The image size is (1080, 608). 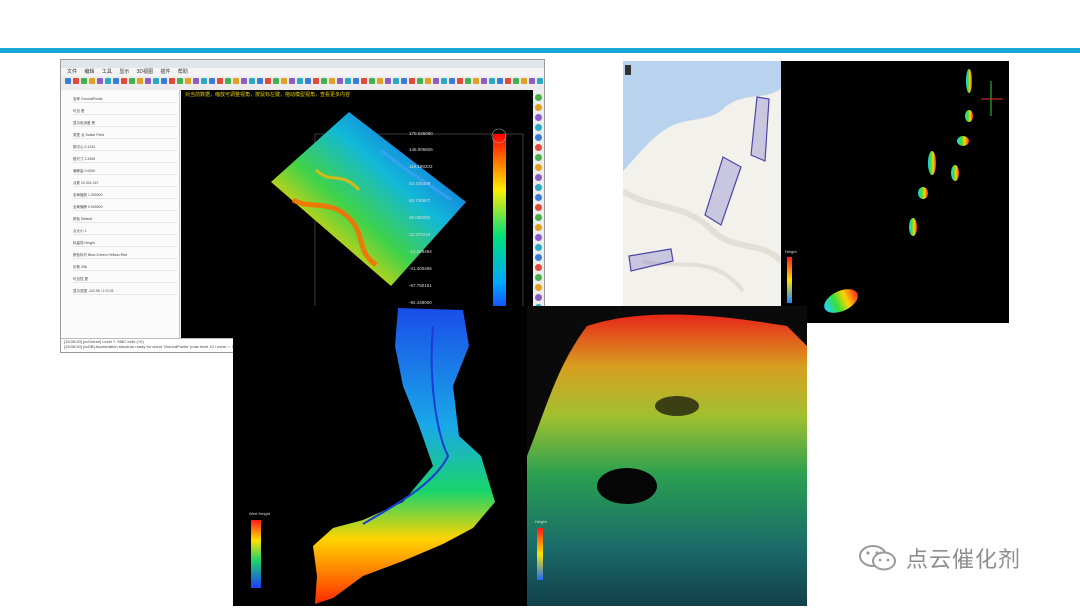 I want to click on menu-help: 帮助, so click(x=183, y=72).